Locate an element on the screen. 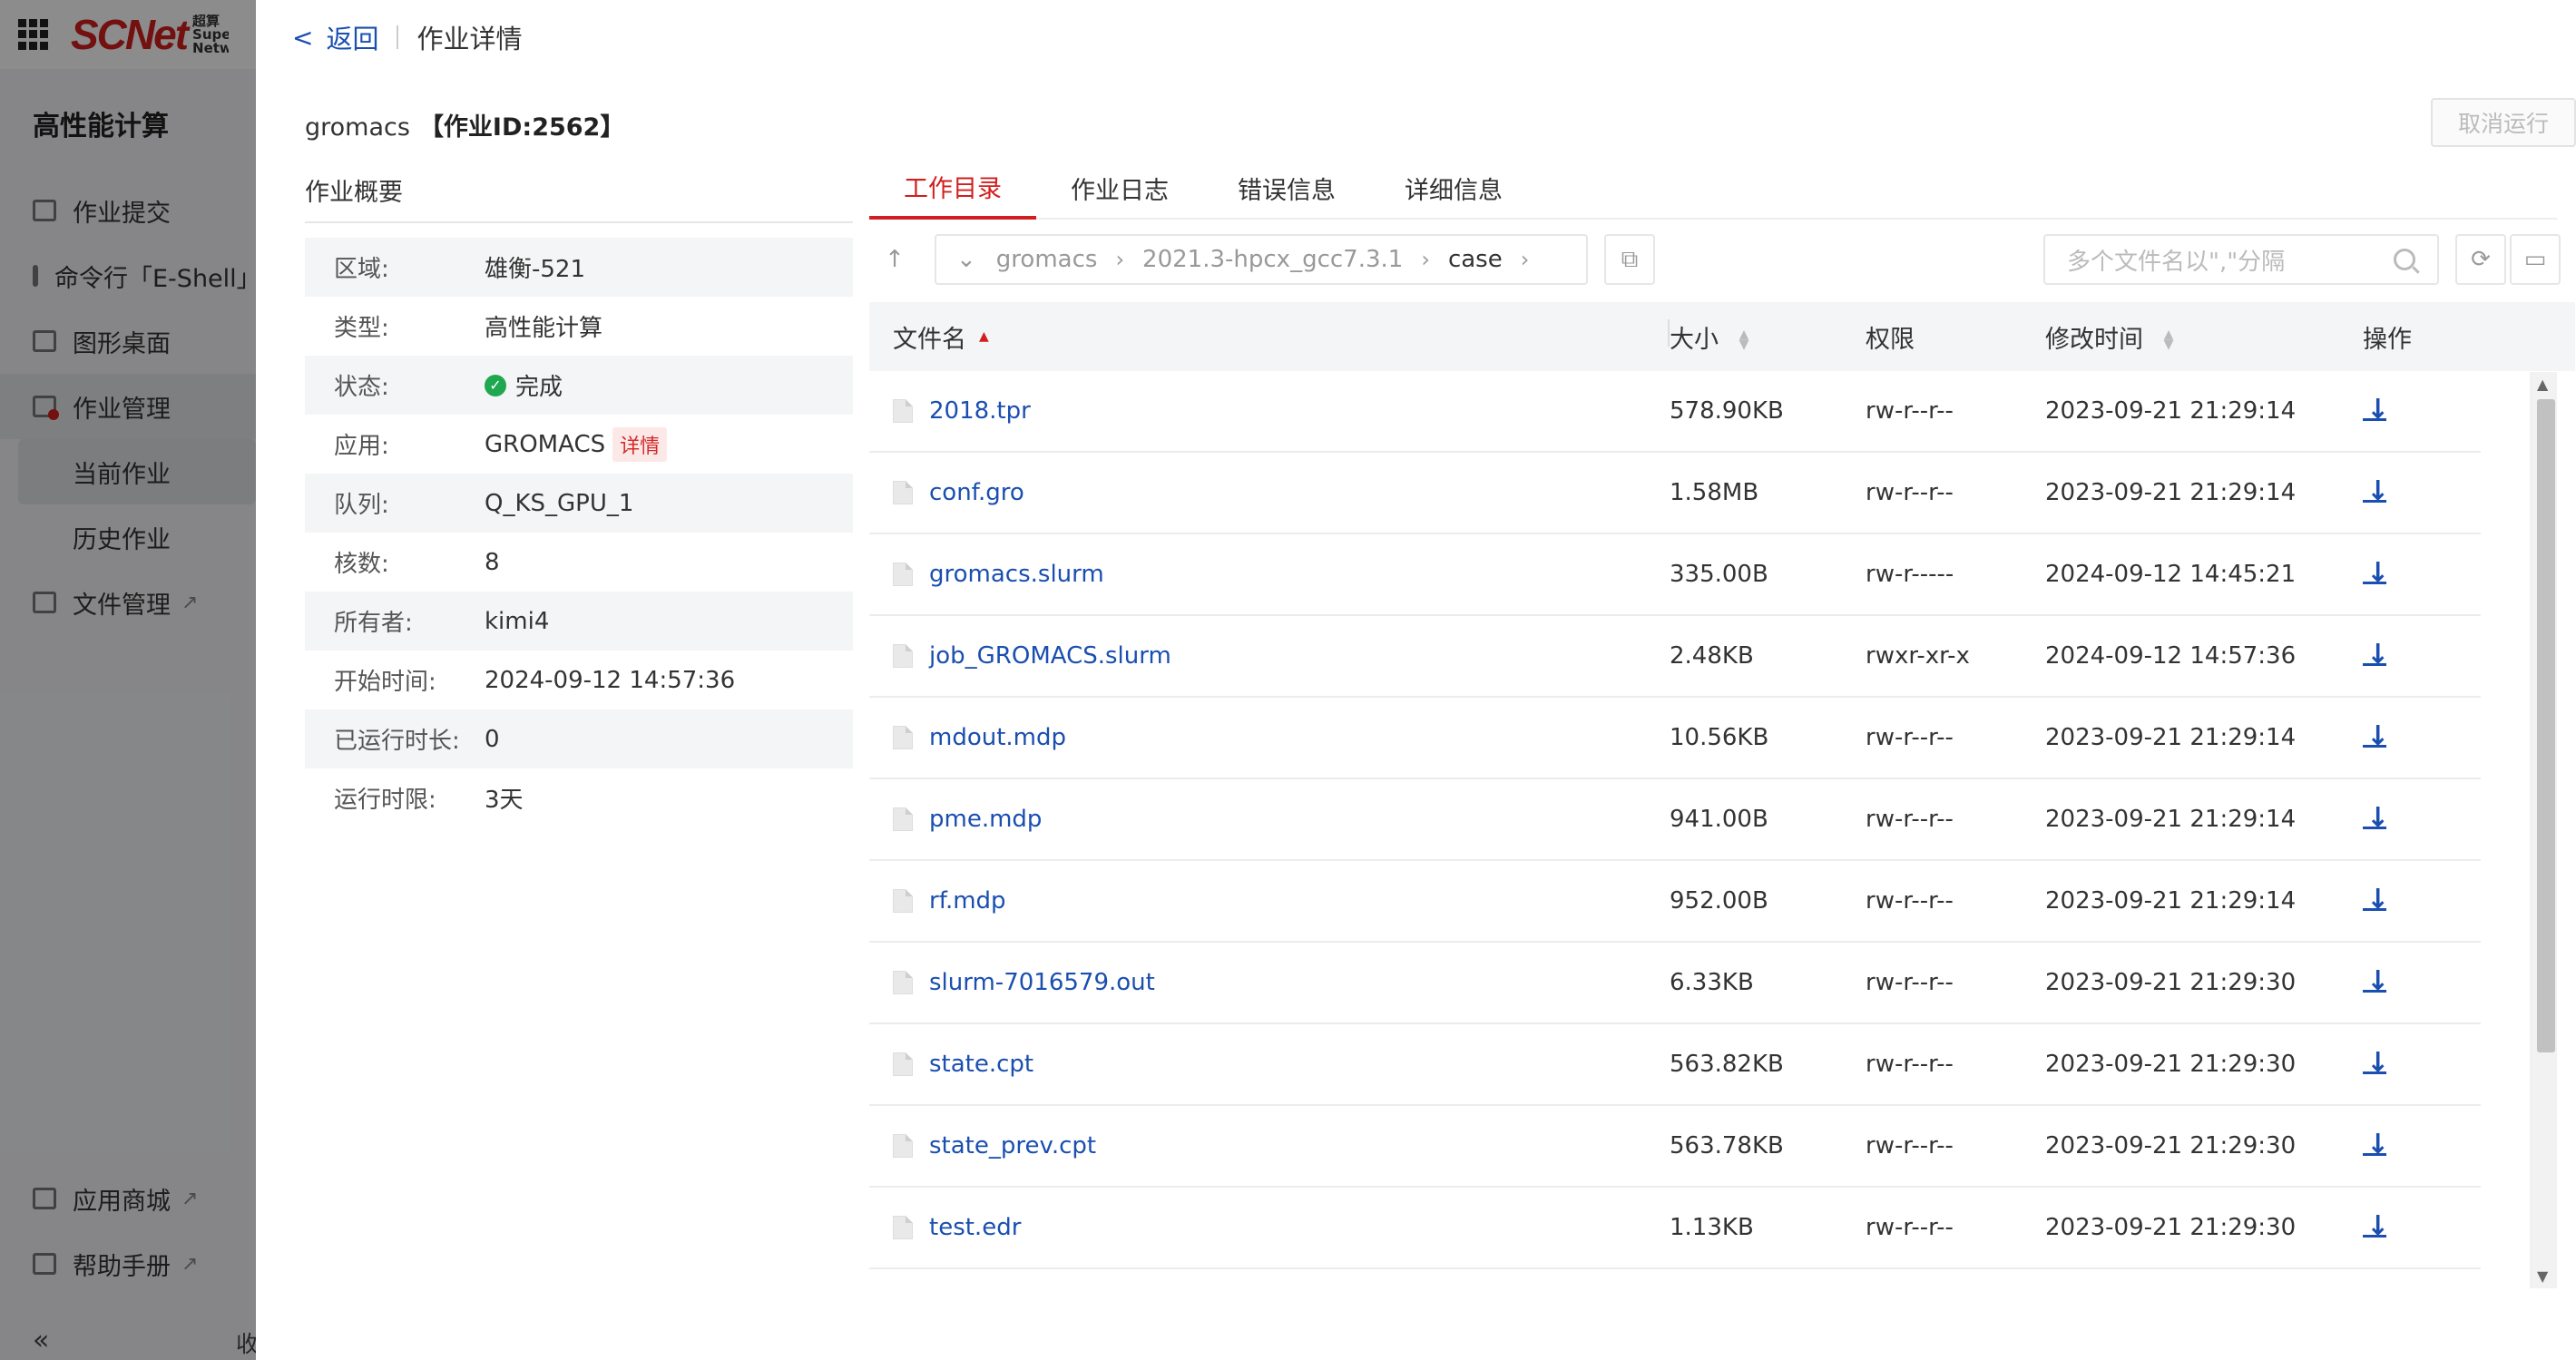  column-size-label: 大小 is located at coordinates (1694, 339).